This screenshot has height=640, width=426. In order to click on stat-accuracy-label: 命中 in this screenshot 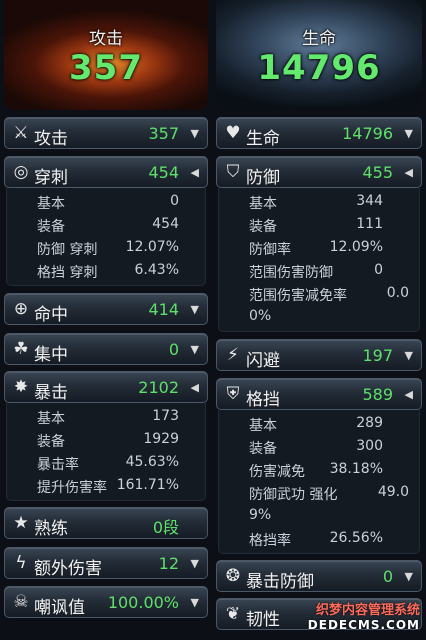, I will do `click(51, 315)`.